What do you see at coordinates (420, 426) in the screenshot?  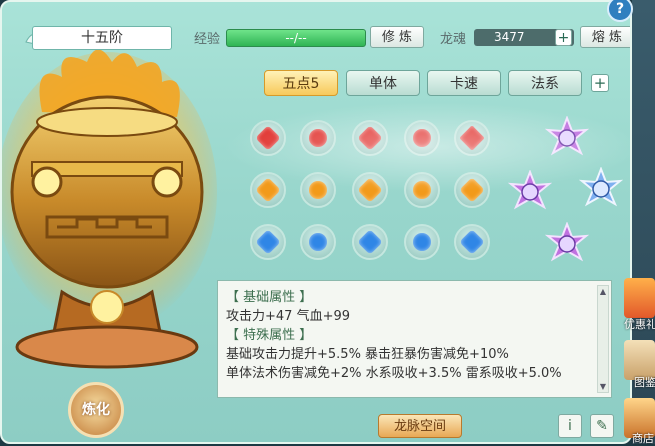 I see `dragon-meridian-space-button: 龙脉空间` at bounding box center [420, 426].